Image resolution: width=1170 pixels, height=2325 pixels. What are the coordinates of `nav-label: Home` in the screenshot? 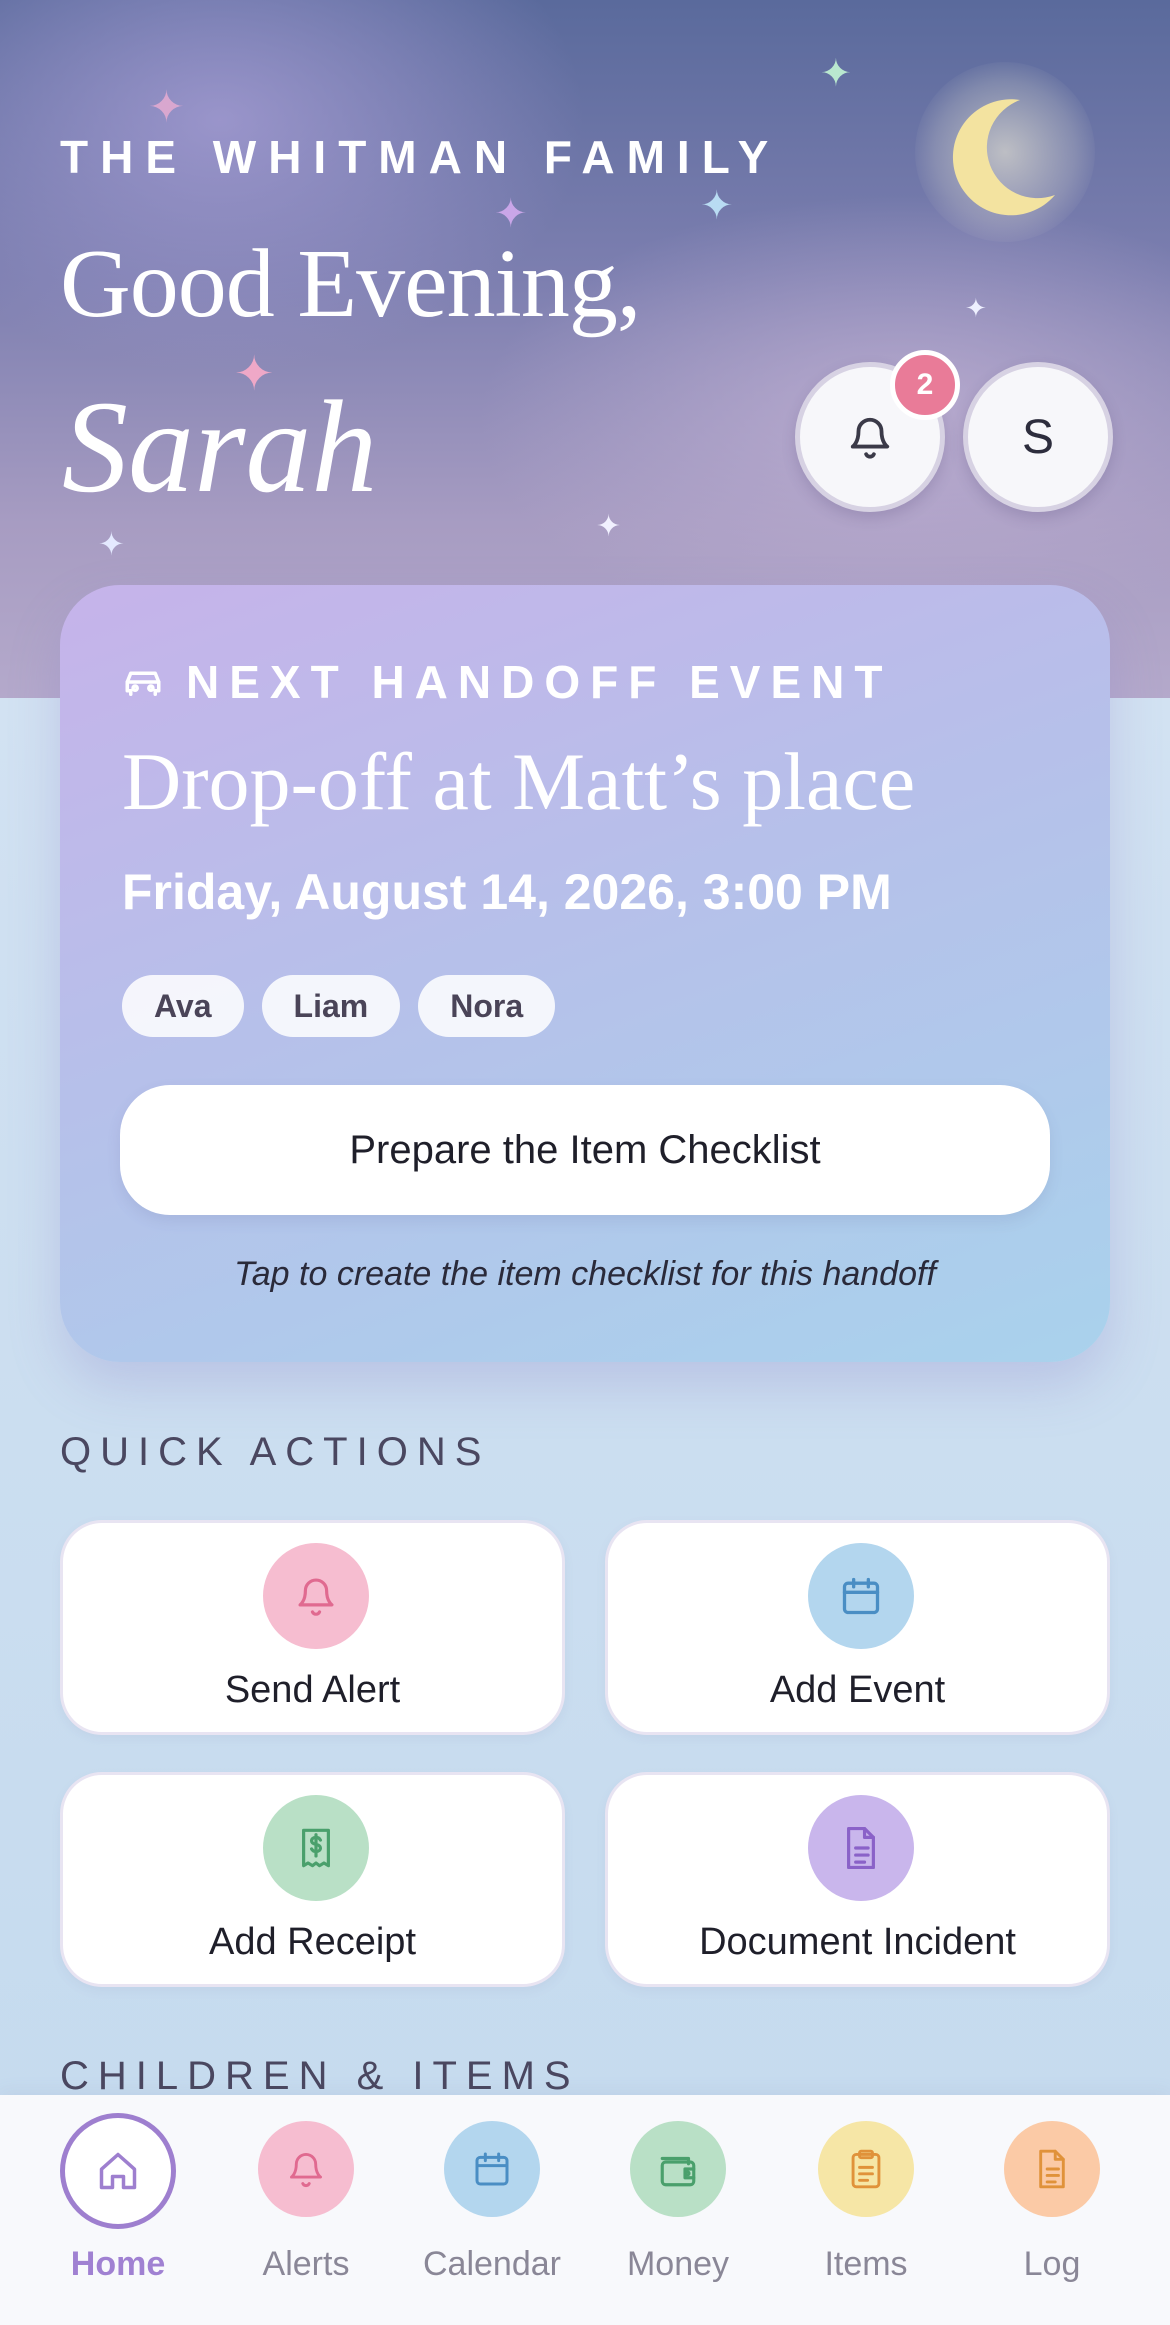 It's located at (118, 2264).